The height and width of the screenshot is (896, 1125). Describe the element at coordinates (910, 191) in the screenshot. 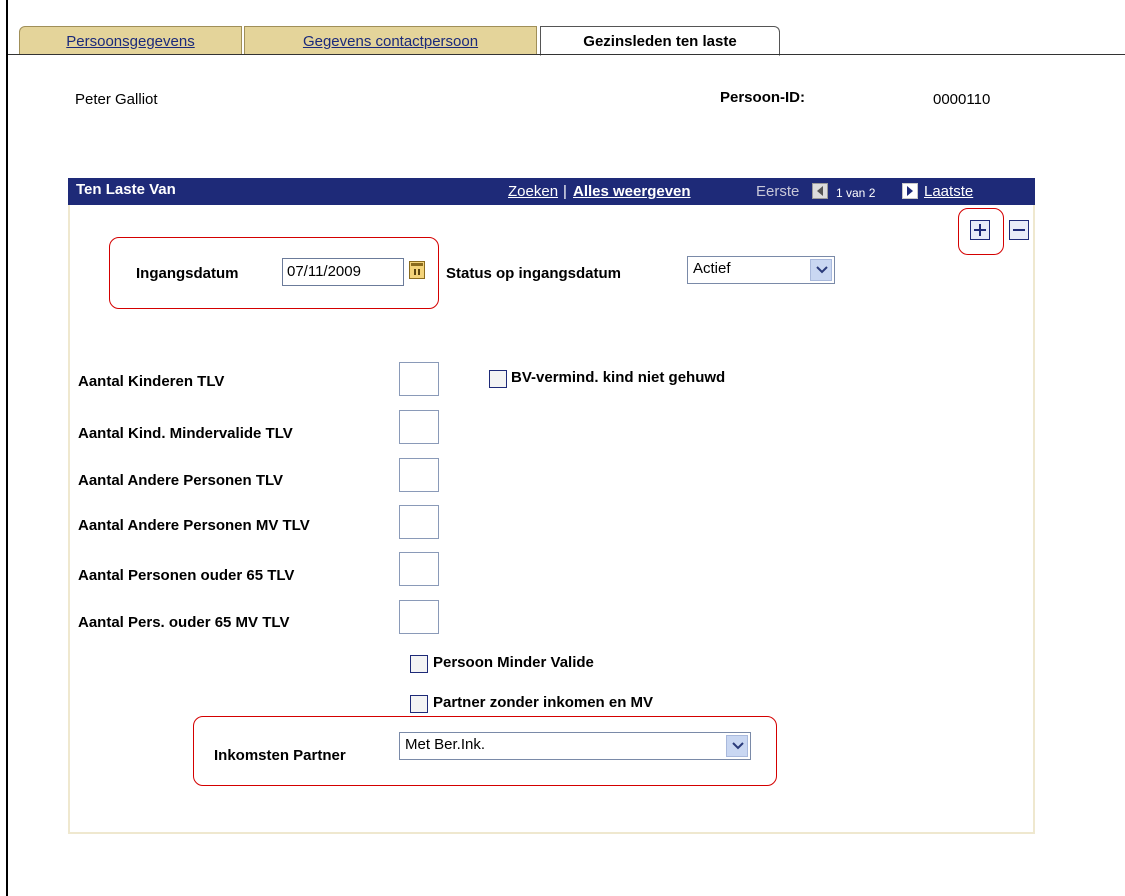

I see `next-arrow-icon` at that location.